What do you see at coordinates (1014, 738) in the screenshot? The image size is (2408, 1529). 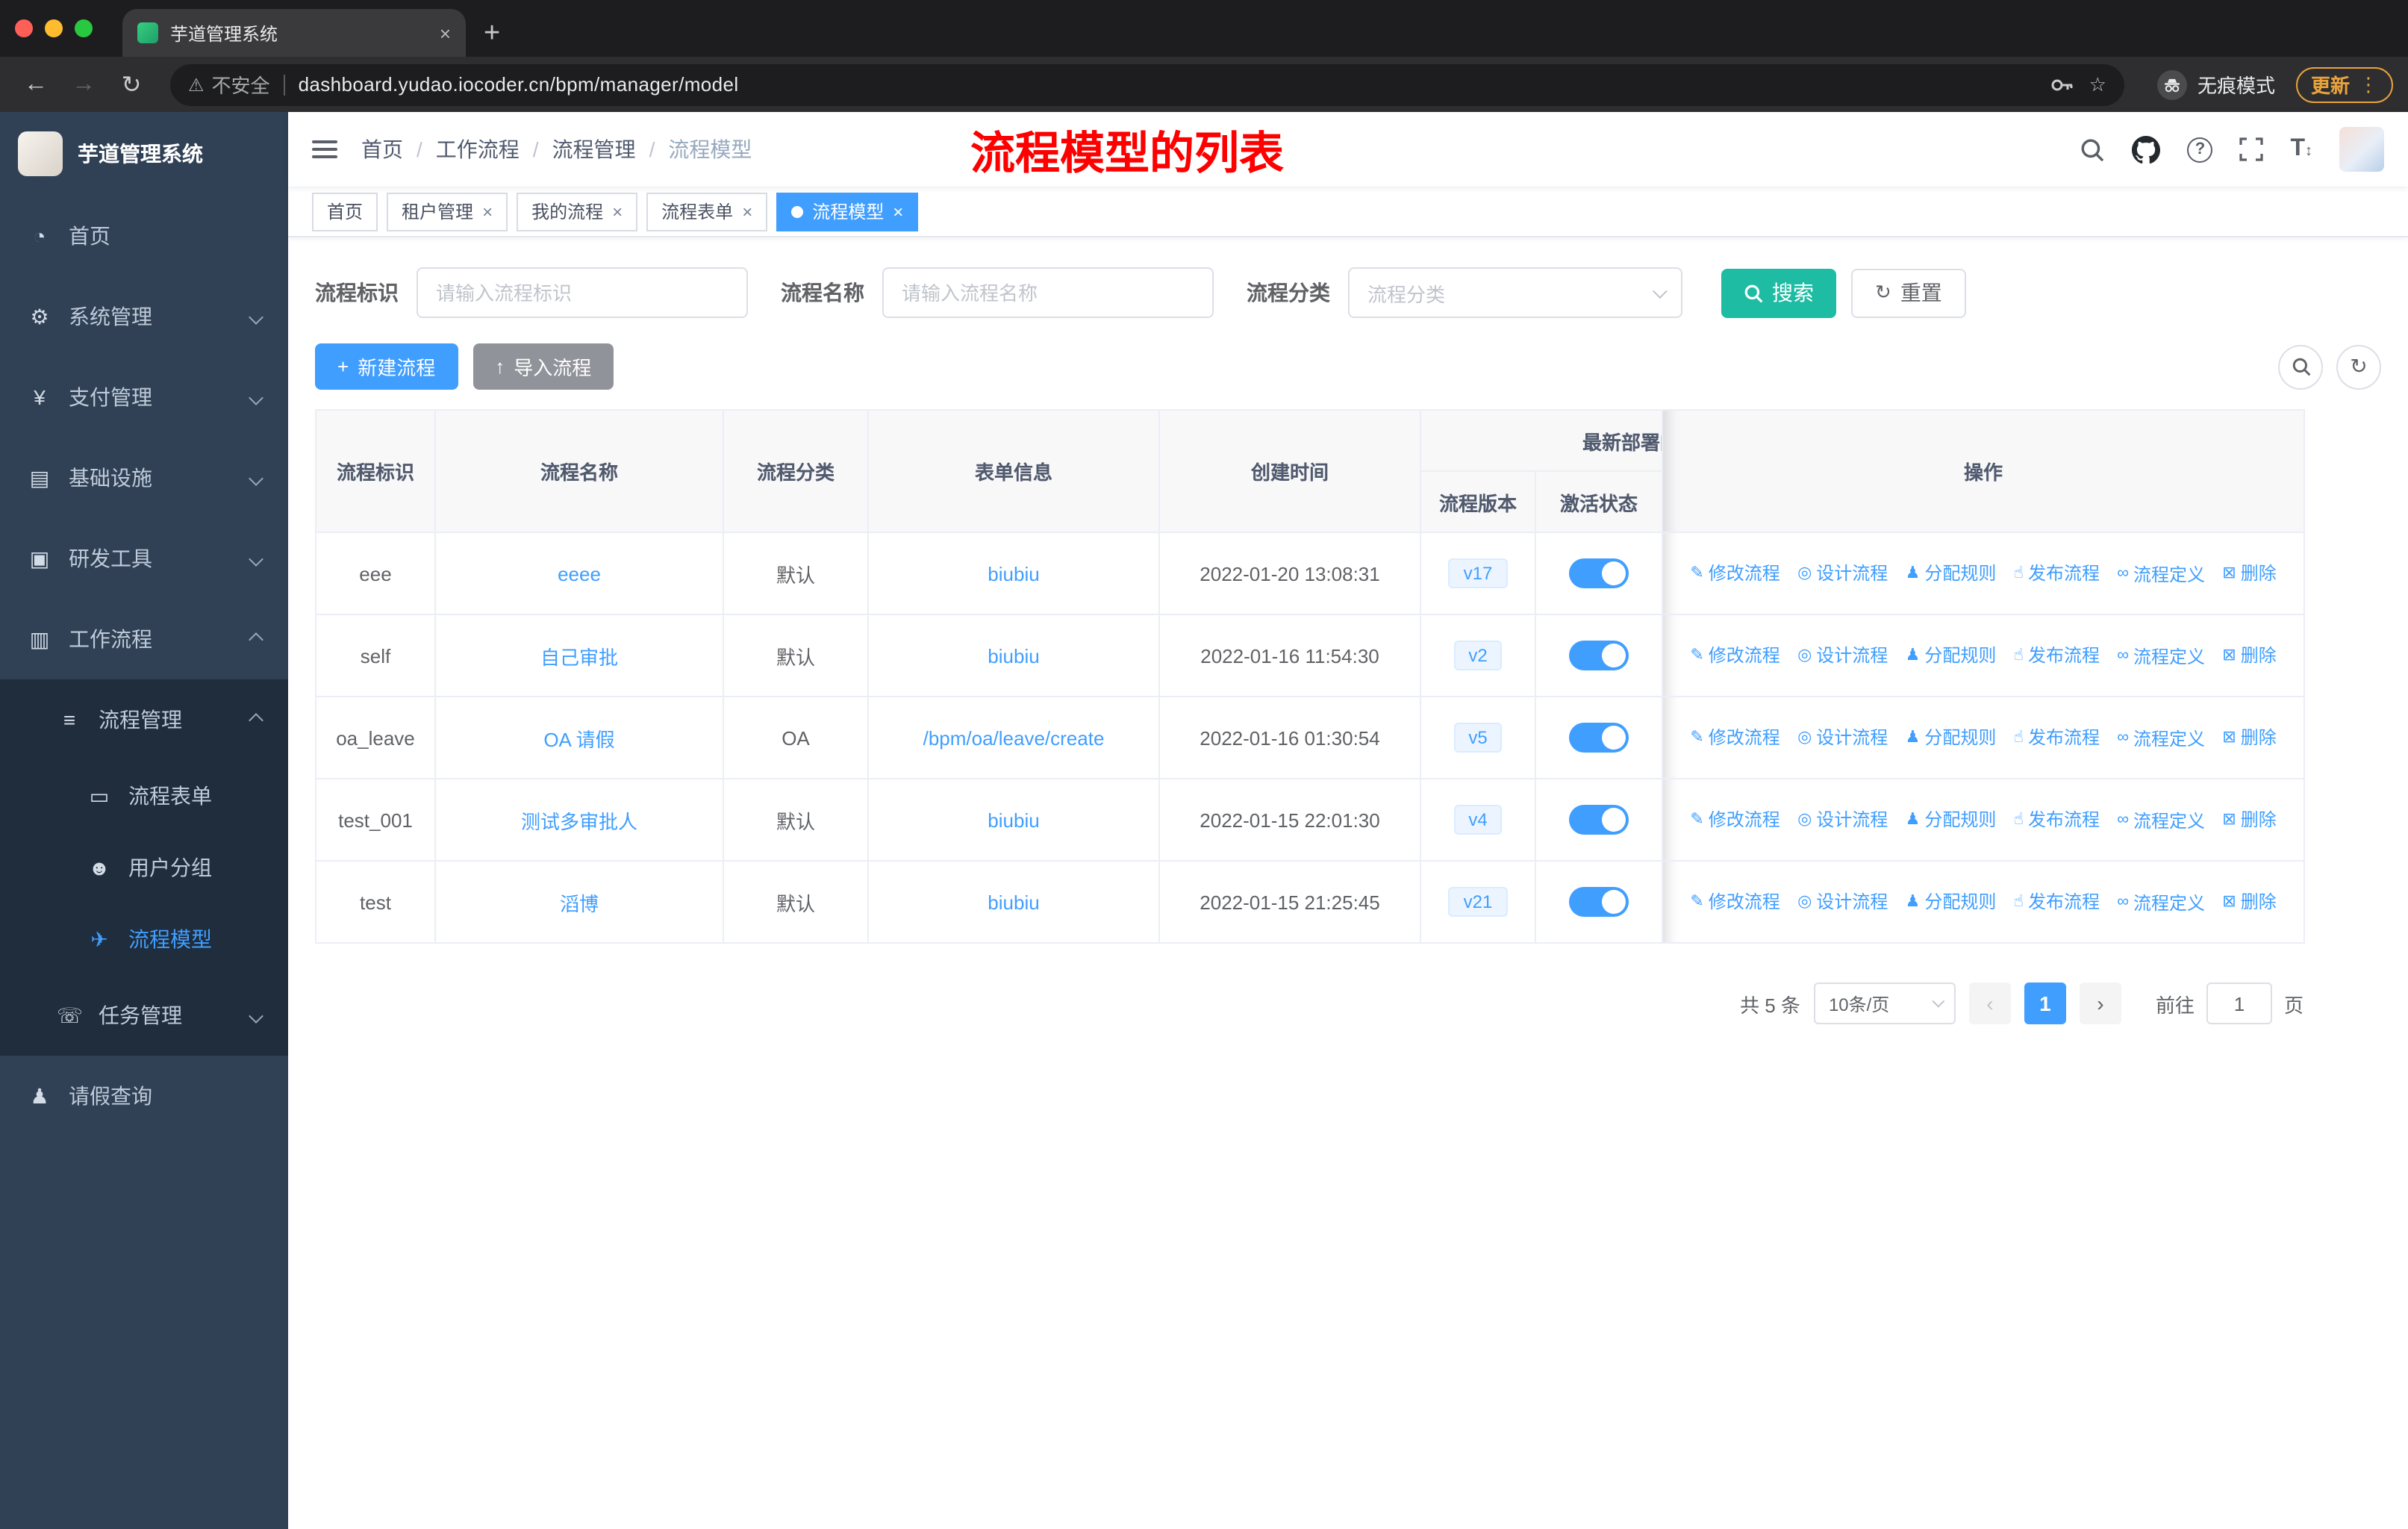 I see `form-info-link: /bpm/oa/leave/create` at bounding box center [1014, 738].